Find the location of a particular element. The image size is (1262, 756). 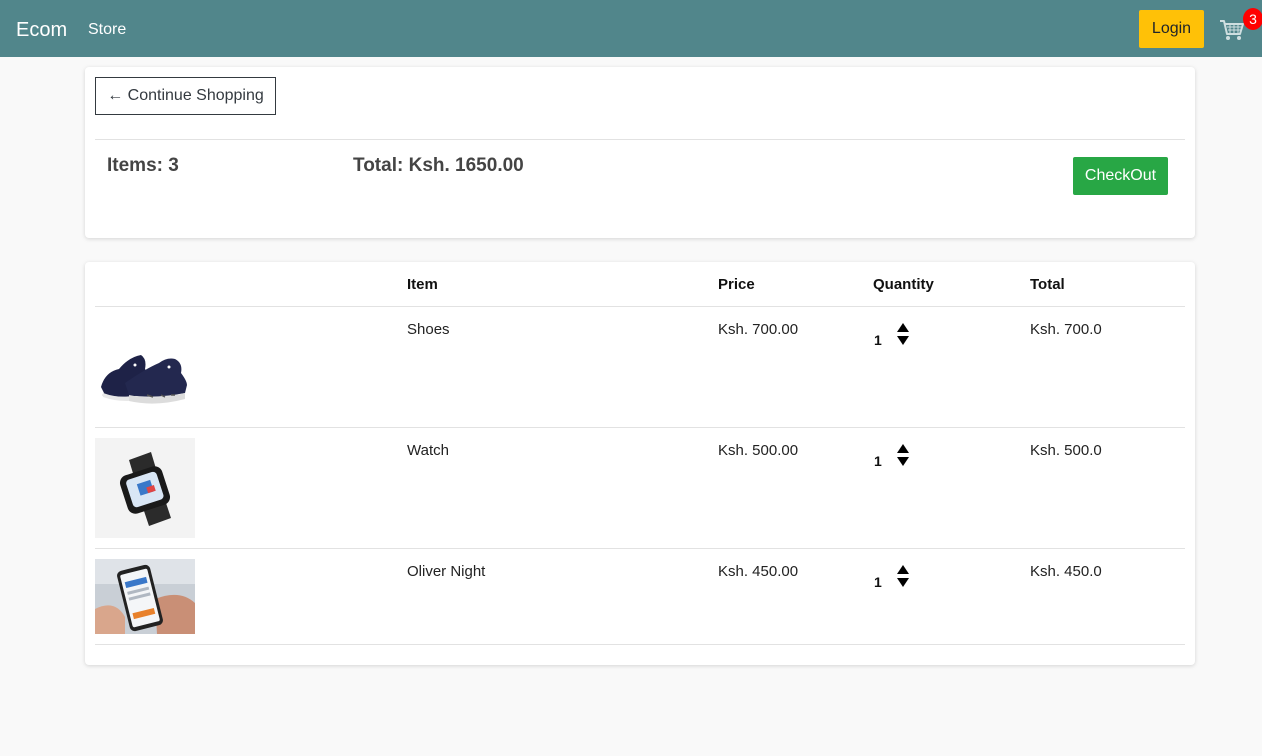

items-count: Items: 3 is located at coordinates (143, 166).